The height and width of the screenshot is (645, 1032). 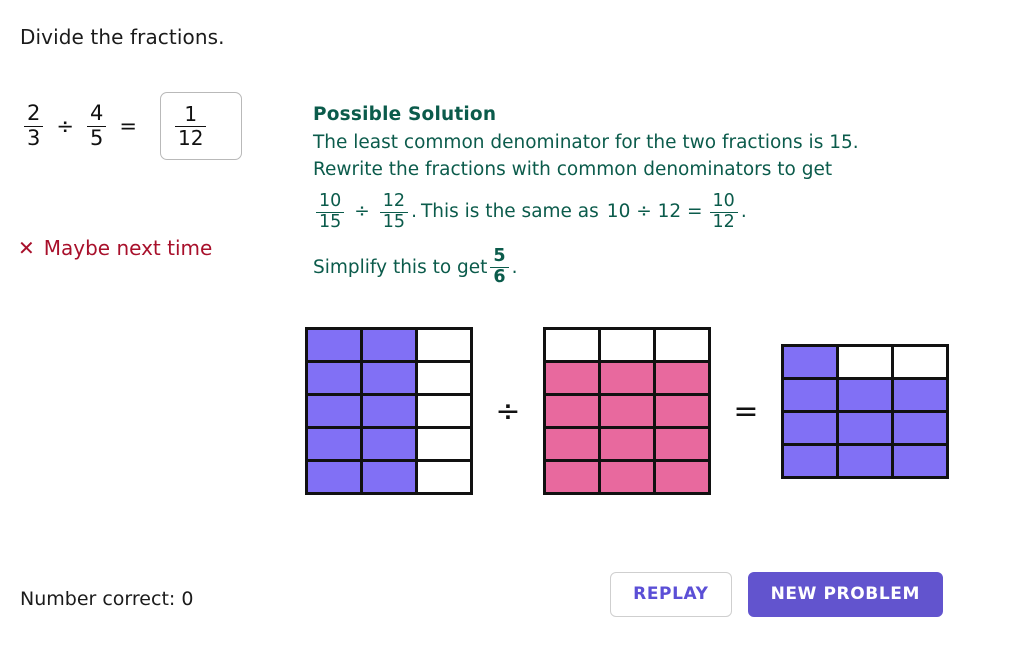 I want to click on solution-equation-text: This is the same as, so click(x=509, y=212).